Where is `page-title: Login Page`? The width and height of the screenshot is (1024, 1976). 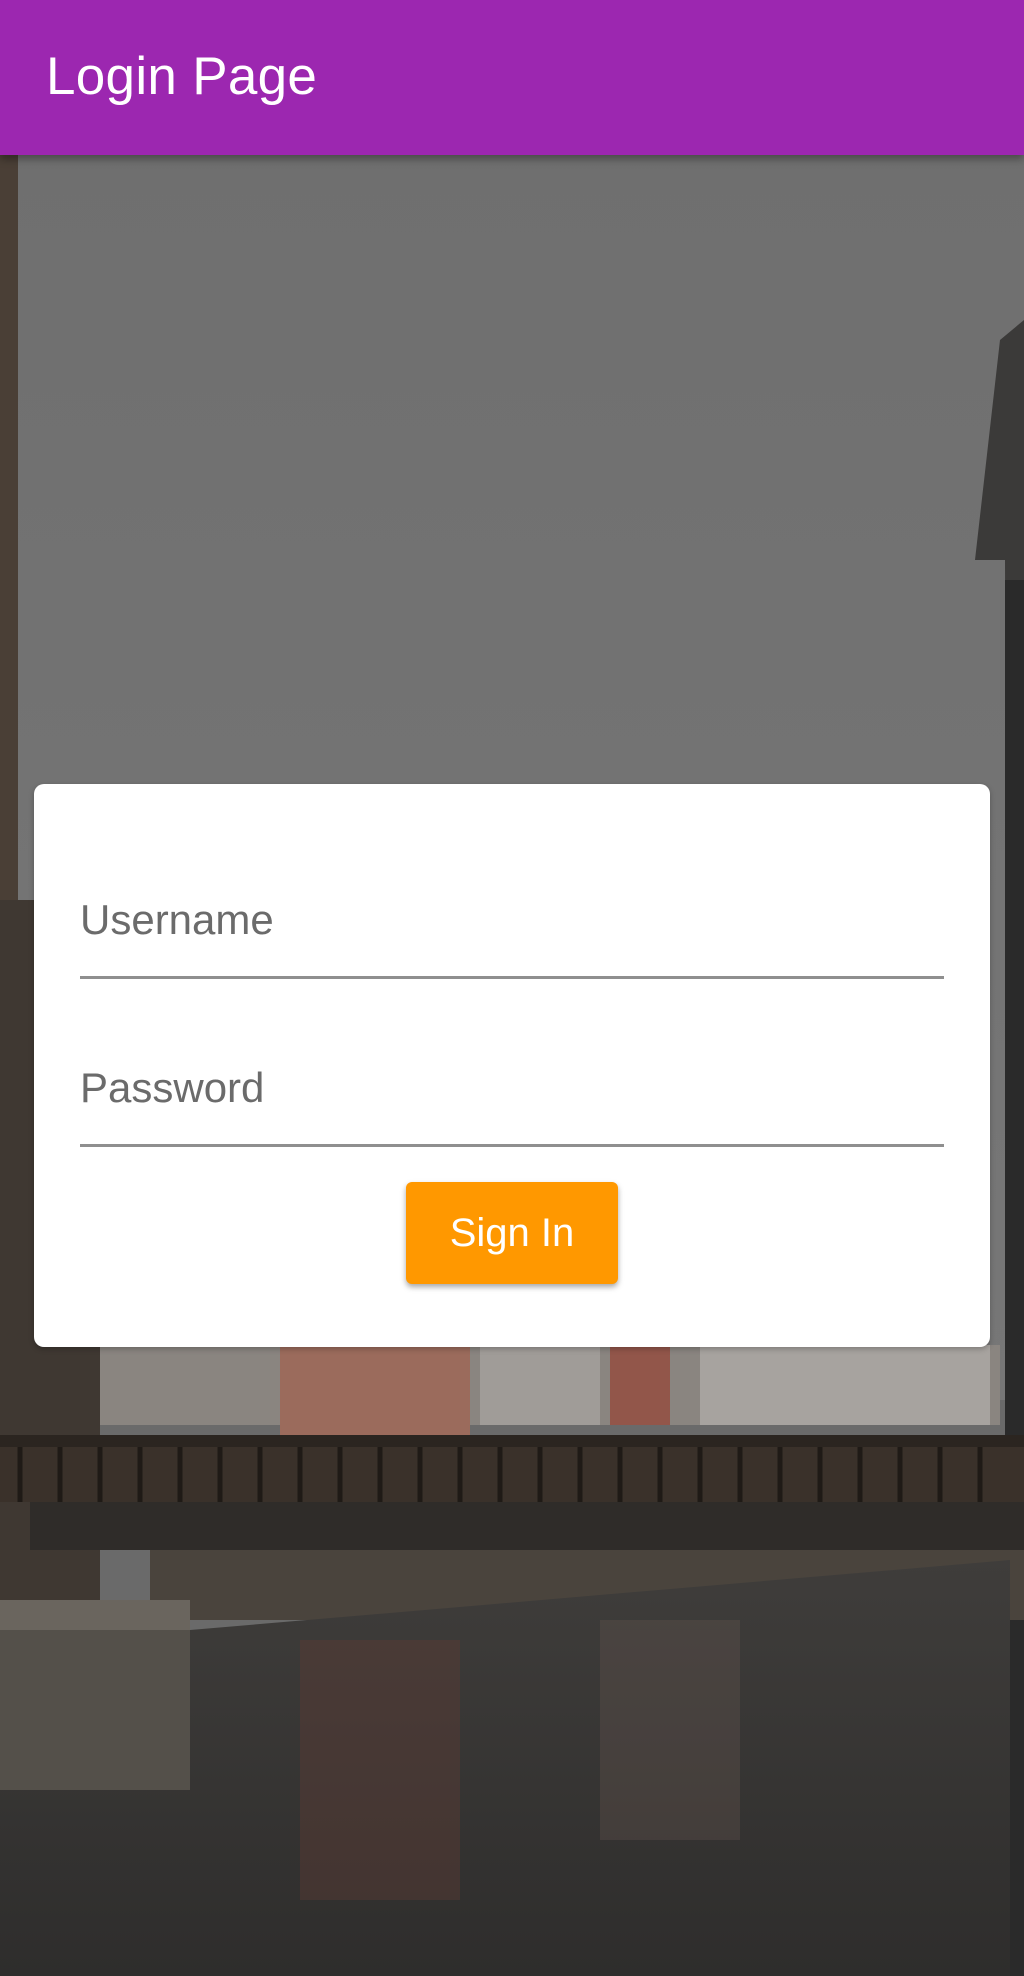
page-title: Login Page is located at coordinates (182, 76).